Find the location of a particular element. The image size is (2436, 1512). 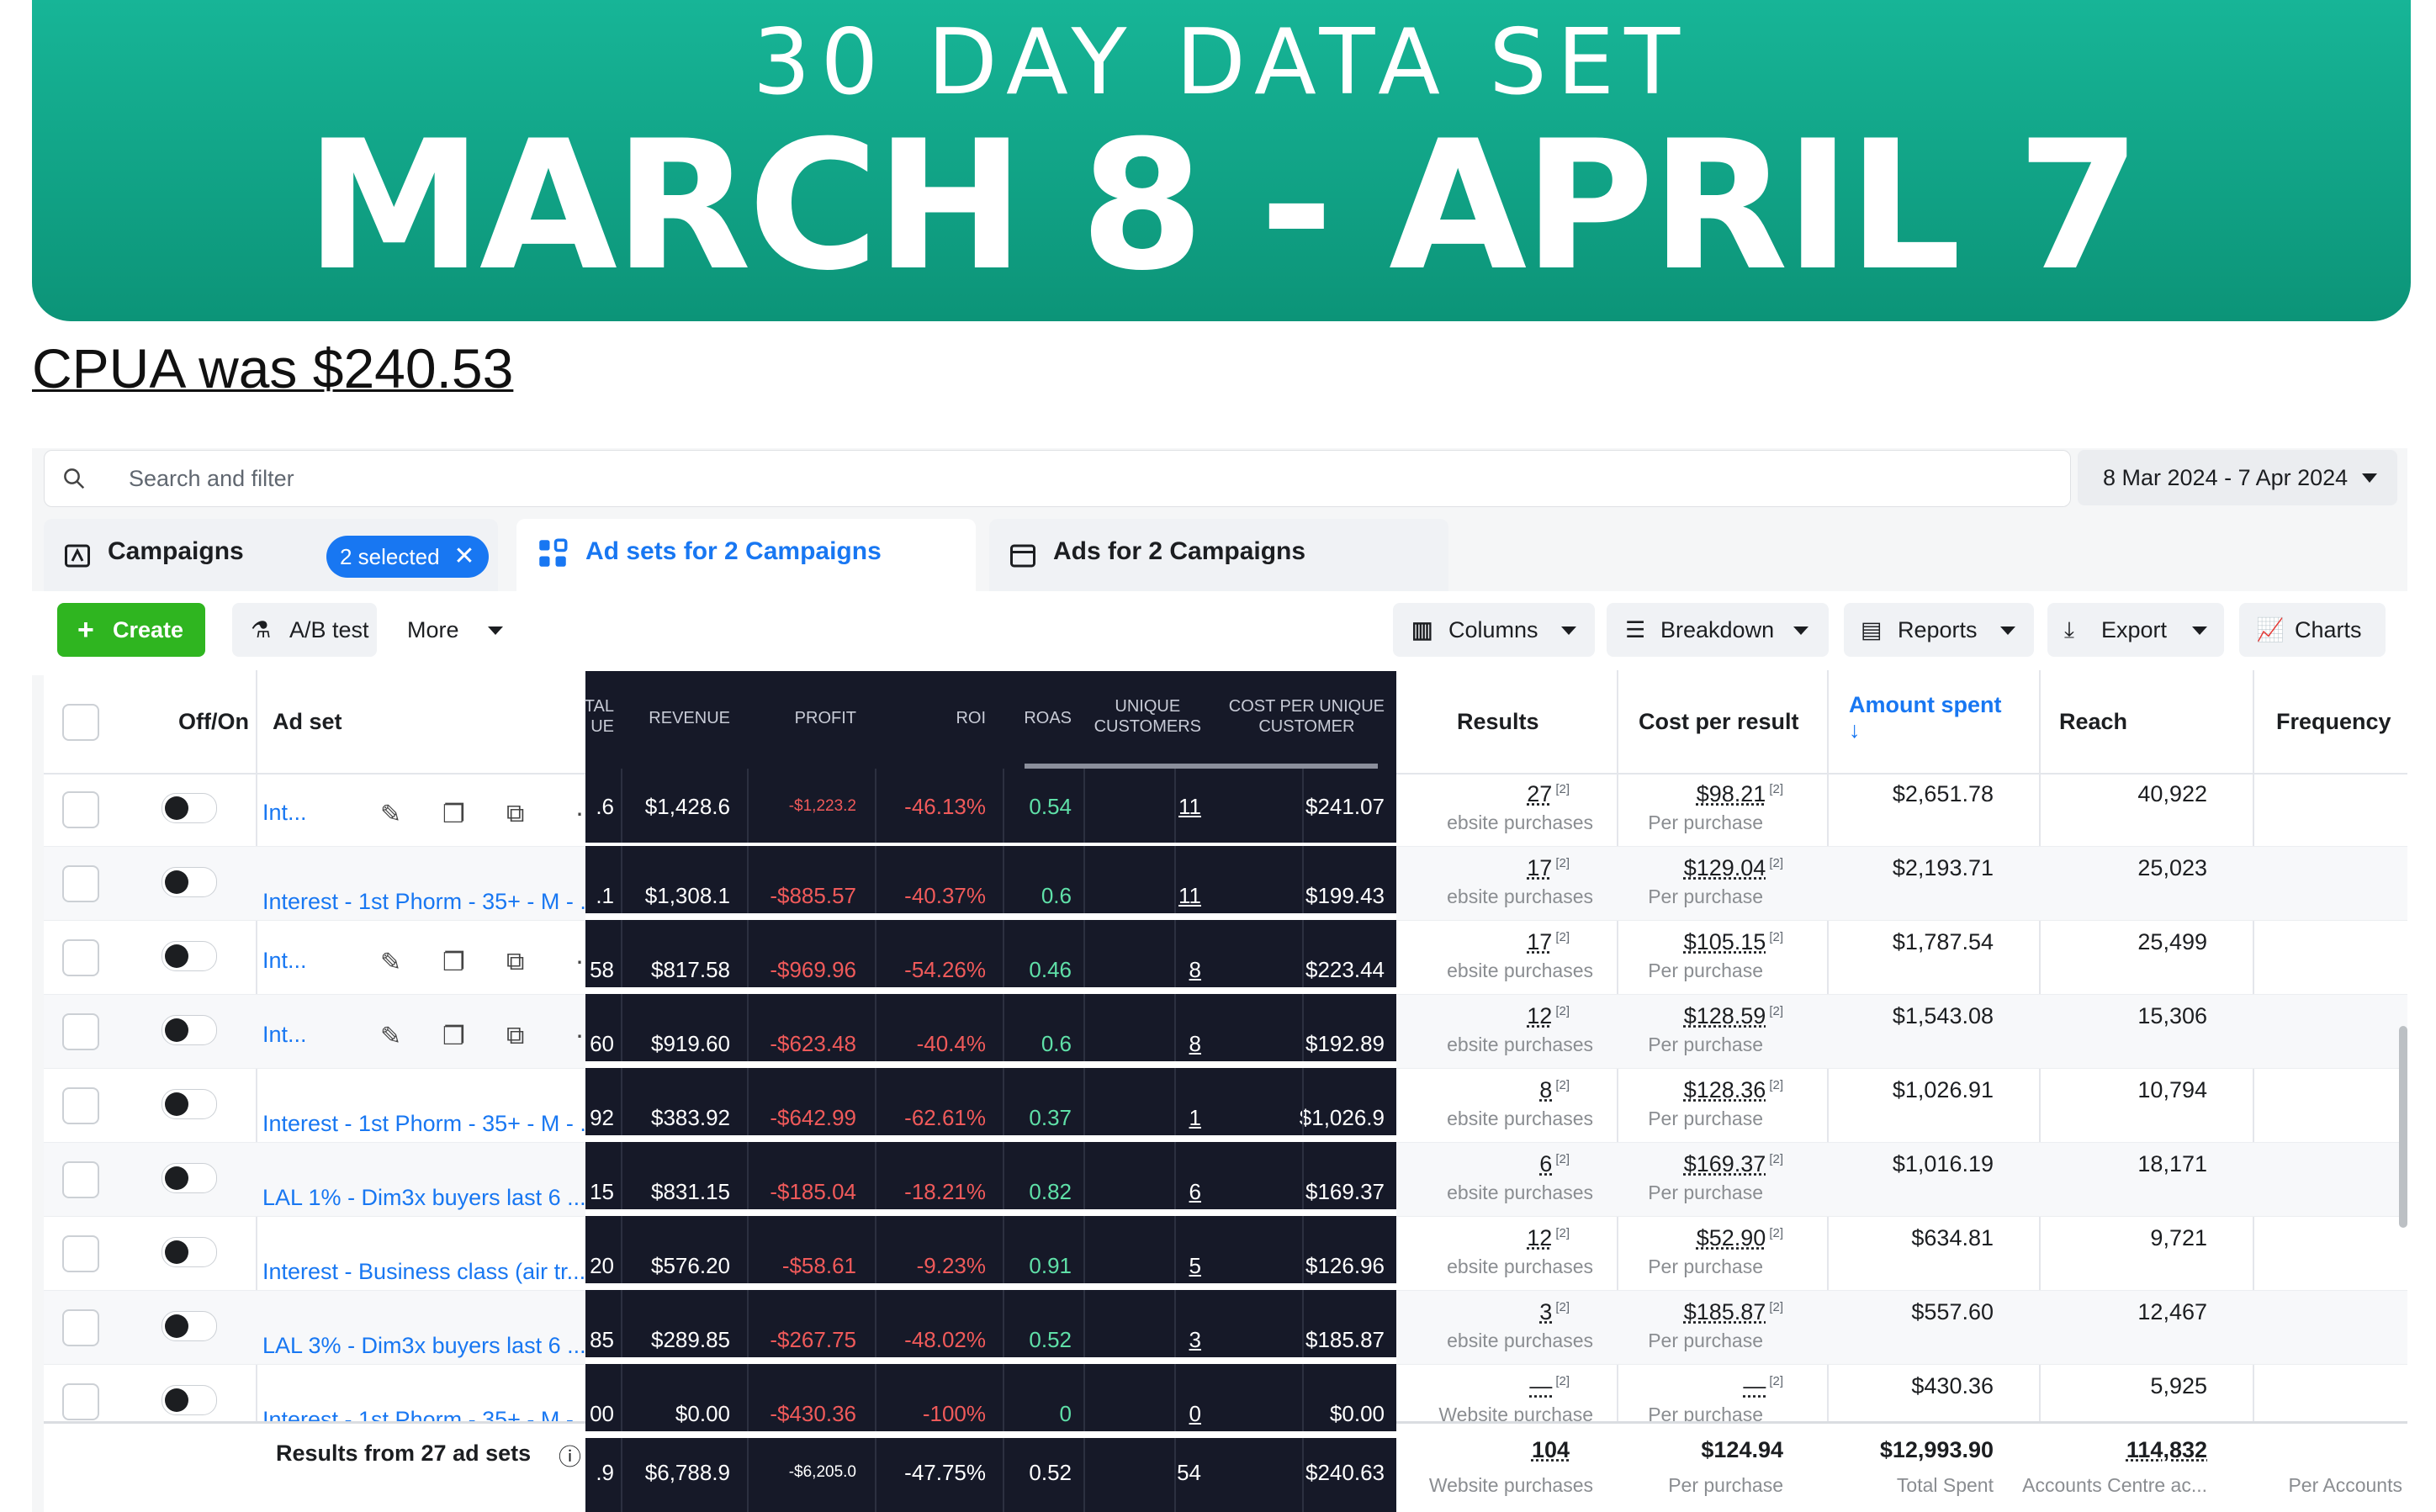

reach-value: 10,794 is located at coordinates (2172, 1089).